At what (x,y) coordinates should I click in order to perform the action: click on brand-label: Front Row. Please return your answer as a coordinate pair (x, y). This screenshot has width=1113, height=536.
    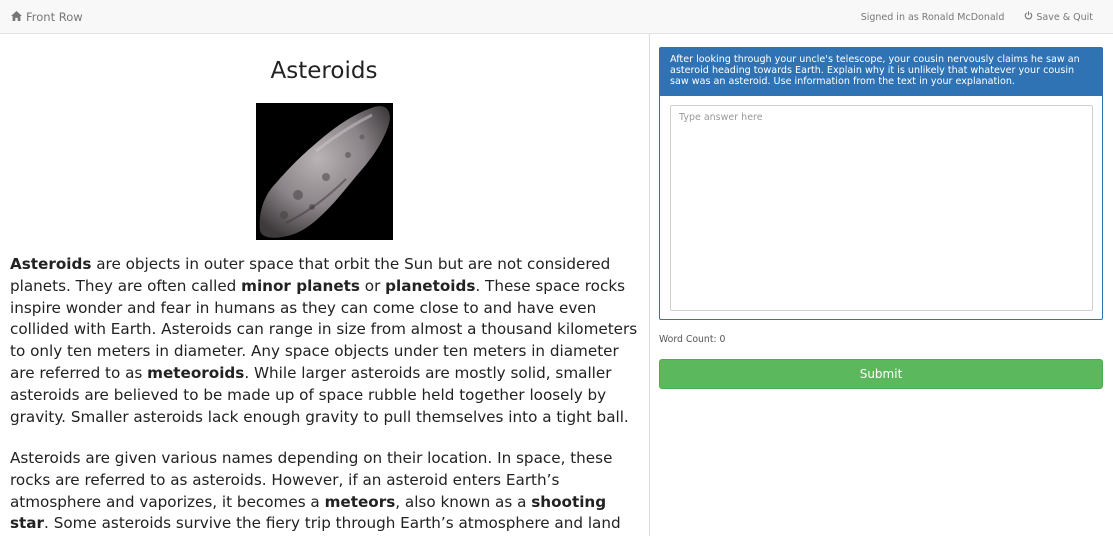
    Looking at the image, I should click on (54, 17).